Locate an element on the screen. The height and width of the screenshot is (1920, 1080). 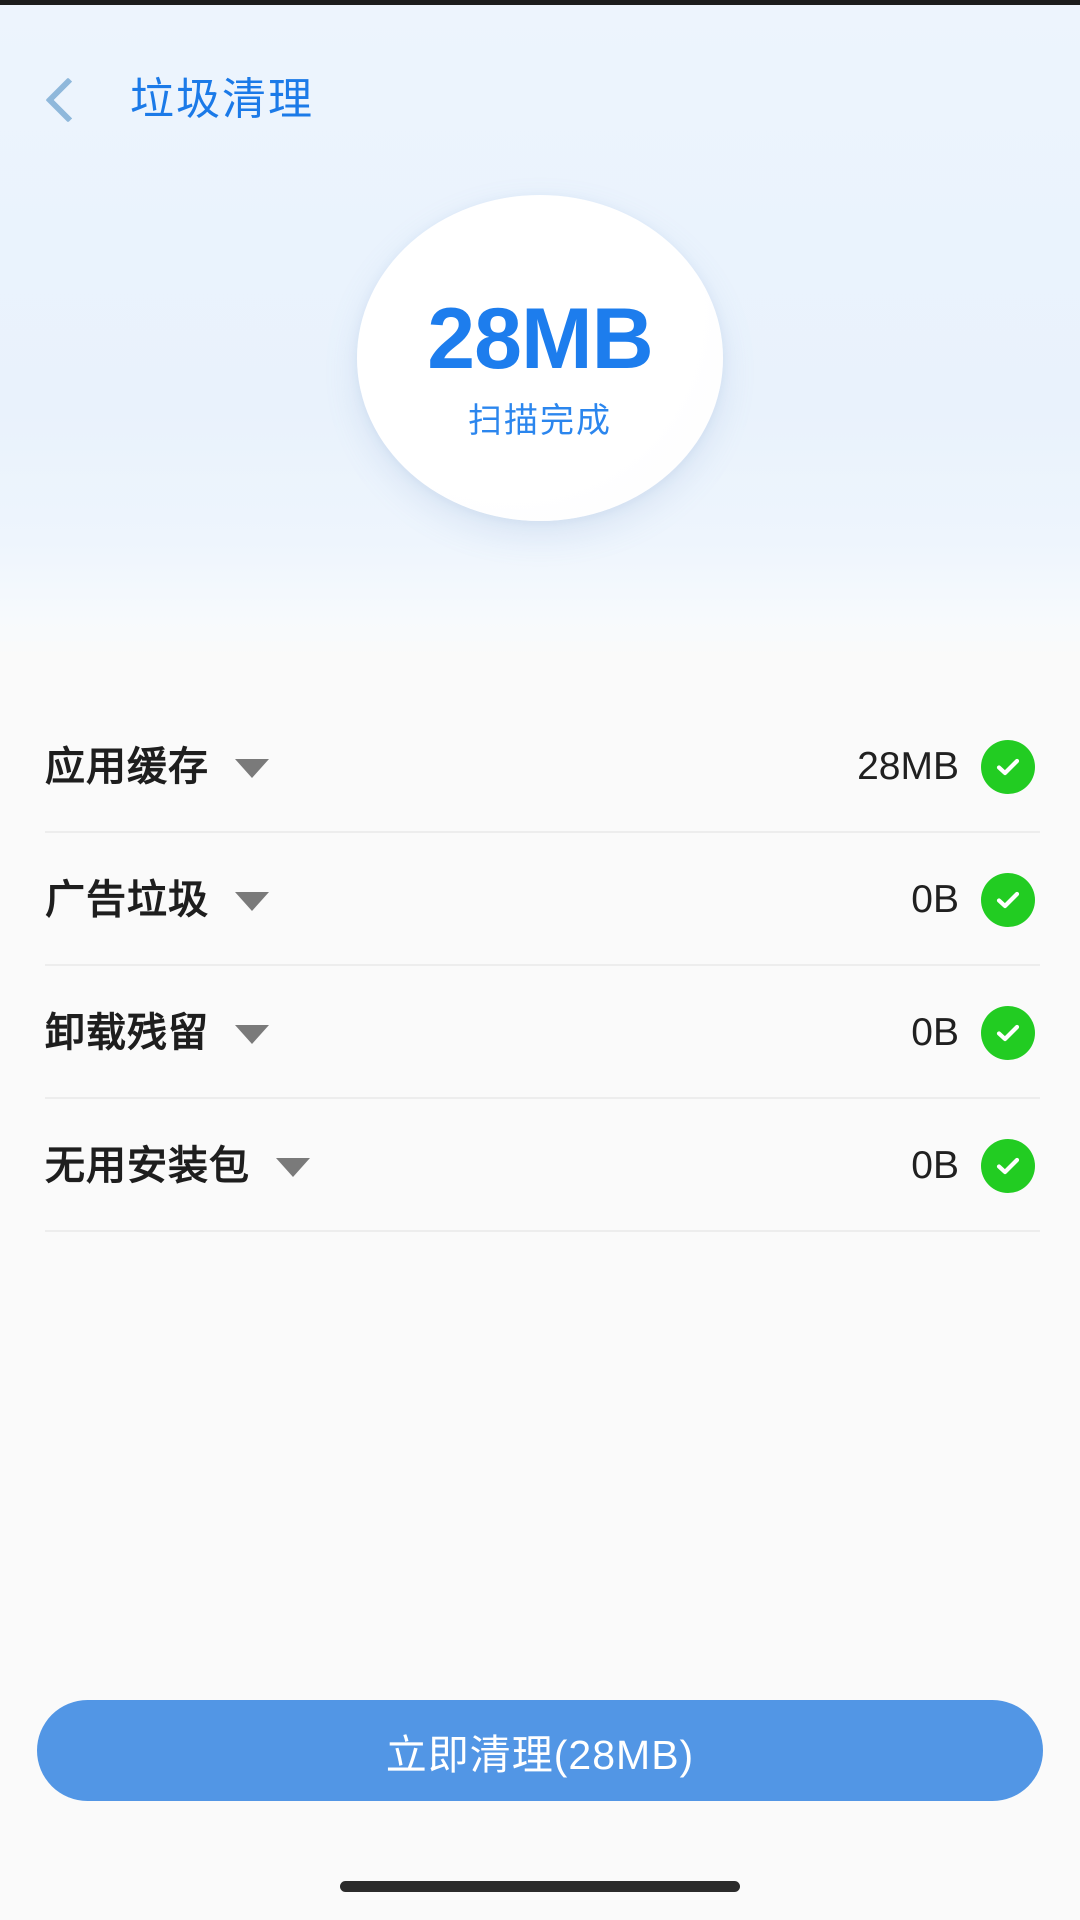
table-row: 广告垃圾 0B is located at coordinates (540, 899).